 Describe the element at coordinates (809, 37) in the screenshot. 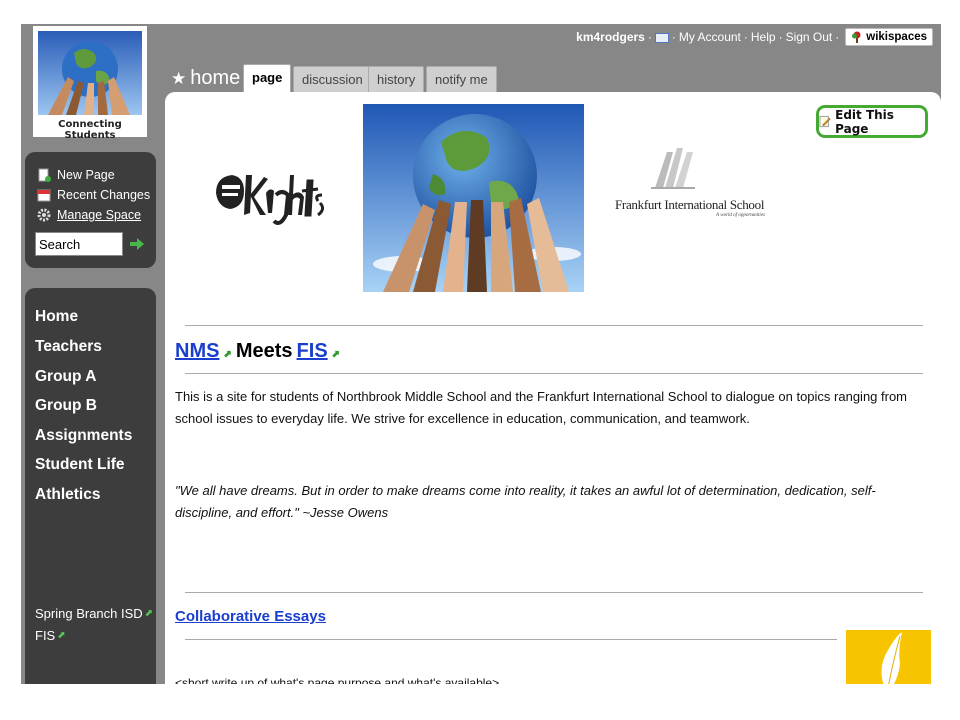

I see `sign-out-link: Sign Out` at that location.